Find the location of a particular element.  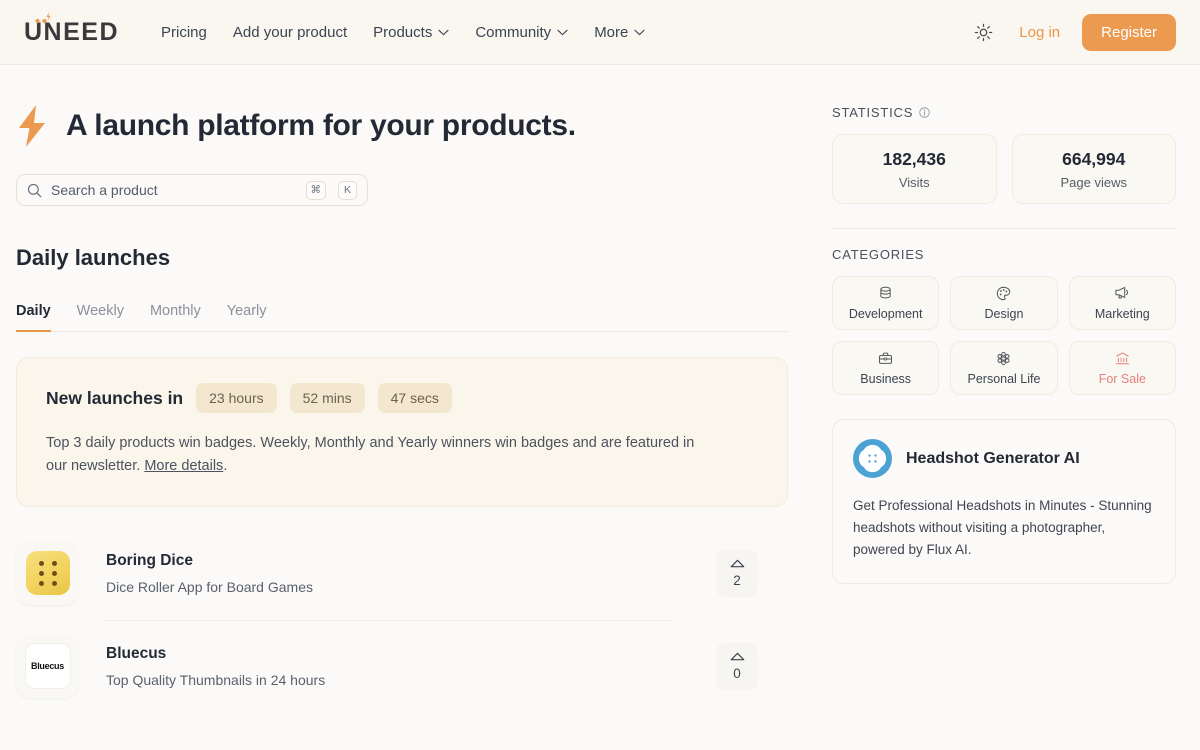

search-box: ⌘ K is located at coordinates (192, 190).